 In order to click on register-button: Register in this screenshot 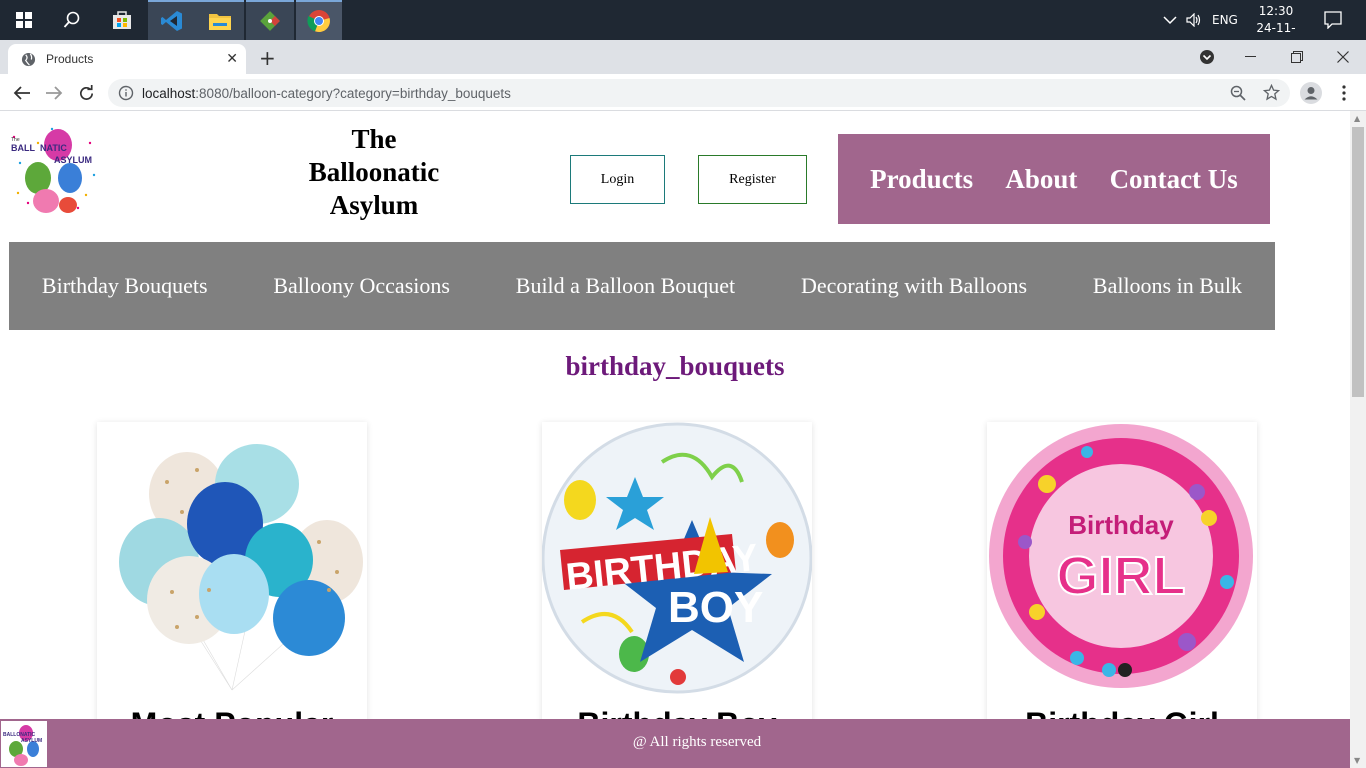, I will do `click(752, 179)`.